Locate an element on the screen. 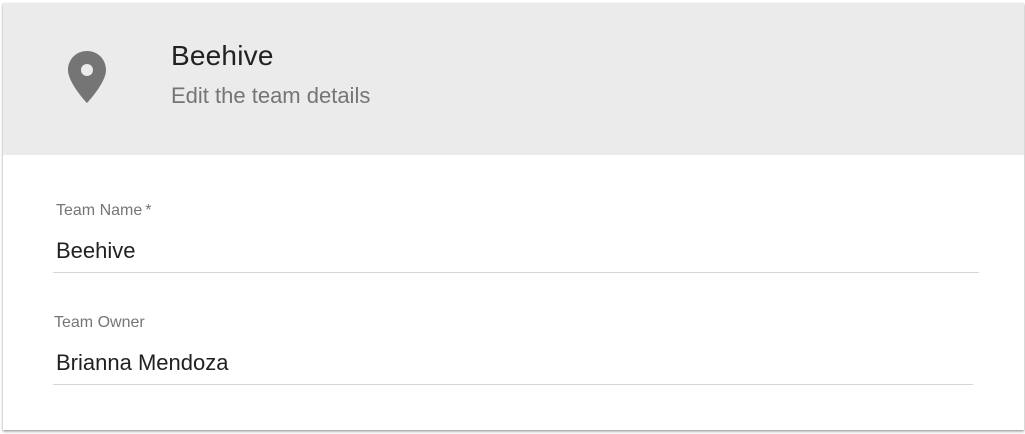 The height and width of the screenshot is (434, 1025). team-owner-input is located at coordinates (513, 363).